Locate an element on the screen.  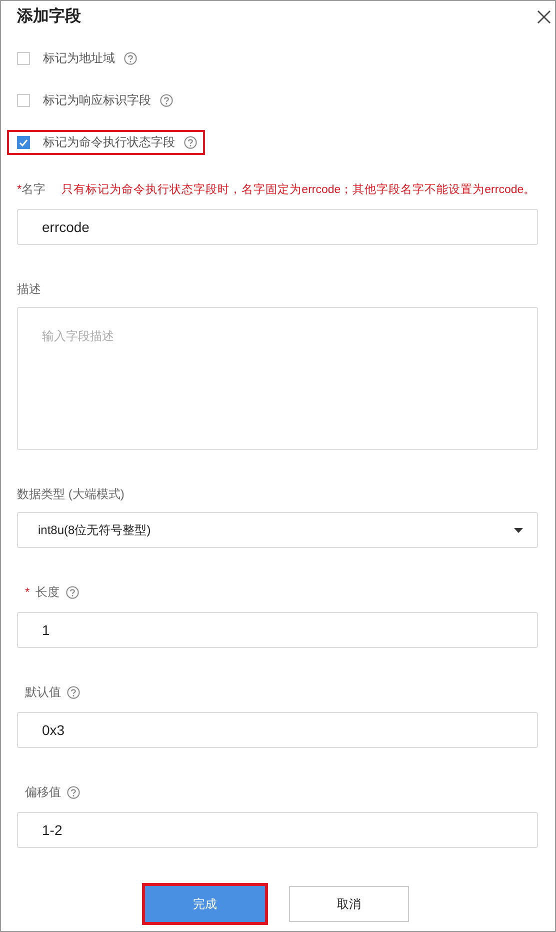
checkbox-label: 标记为地址域 is located at coordinates (79, 58).